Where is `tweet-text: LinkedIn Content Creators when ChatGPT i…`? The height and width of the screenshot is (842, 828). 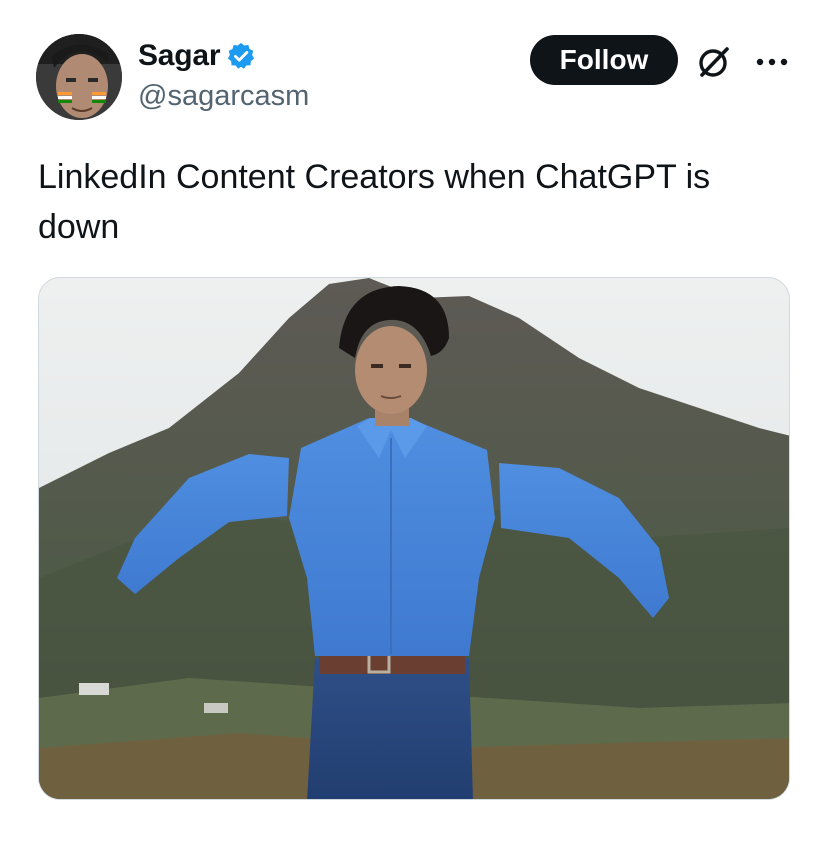
tweet-text: LinkedIn Content Creators when ChatGPT i… is located at coordinates (374, 202).